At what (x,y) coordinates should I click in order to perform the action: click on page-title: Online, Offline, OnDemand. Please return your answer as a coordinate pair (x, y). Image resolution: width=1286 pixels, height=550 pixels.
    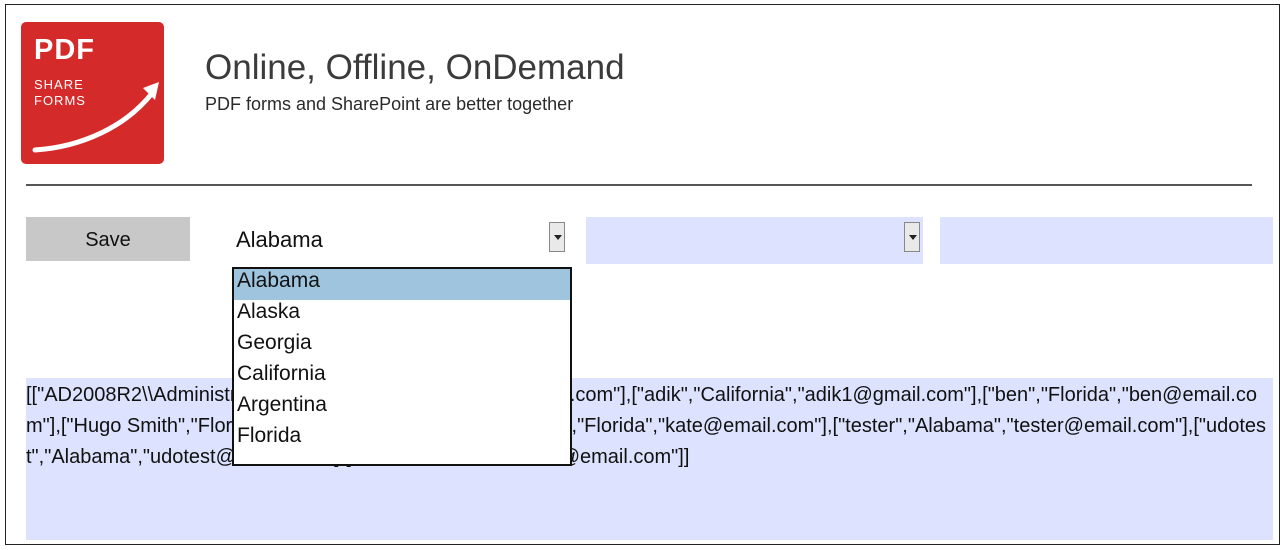
    Looking at the image, I should click on (415, 67).